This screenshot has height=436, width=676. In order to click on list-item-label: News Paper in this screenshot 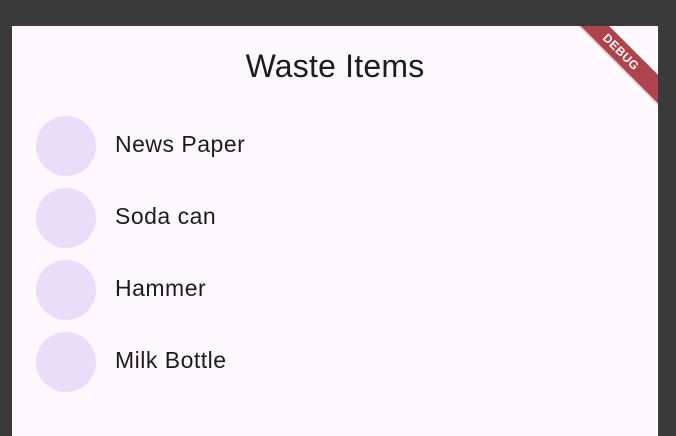, I will do `click(180, 144)`.